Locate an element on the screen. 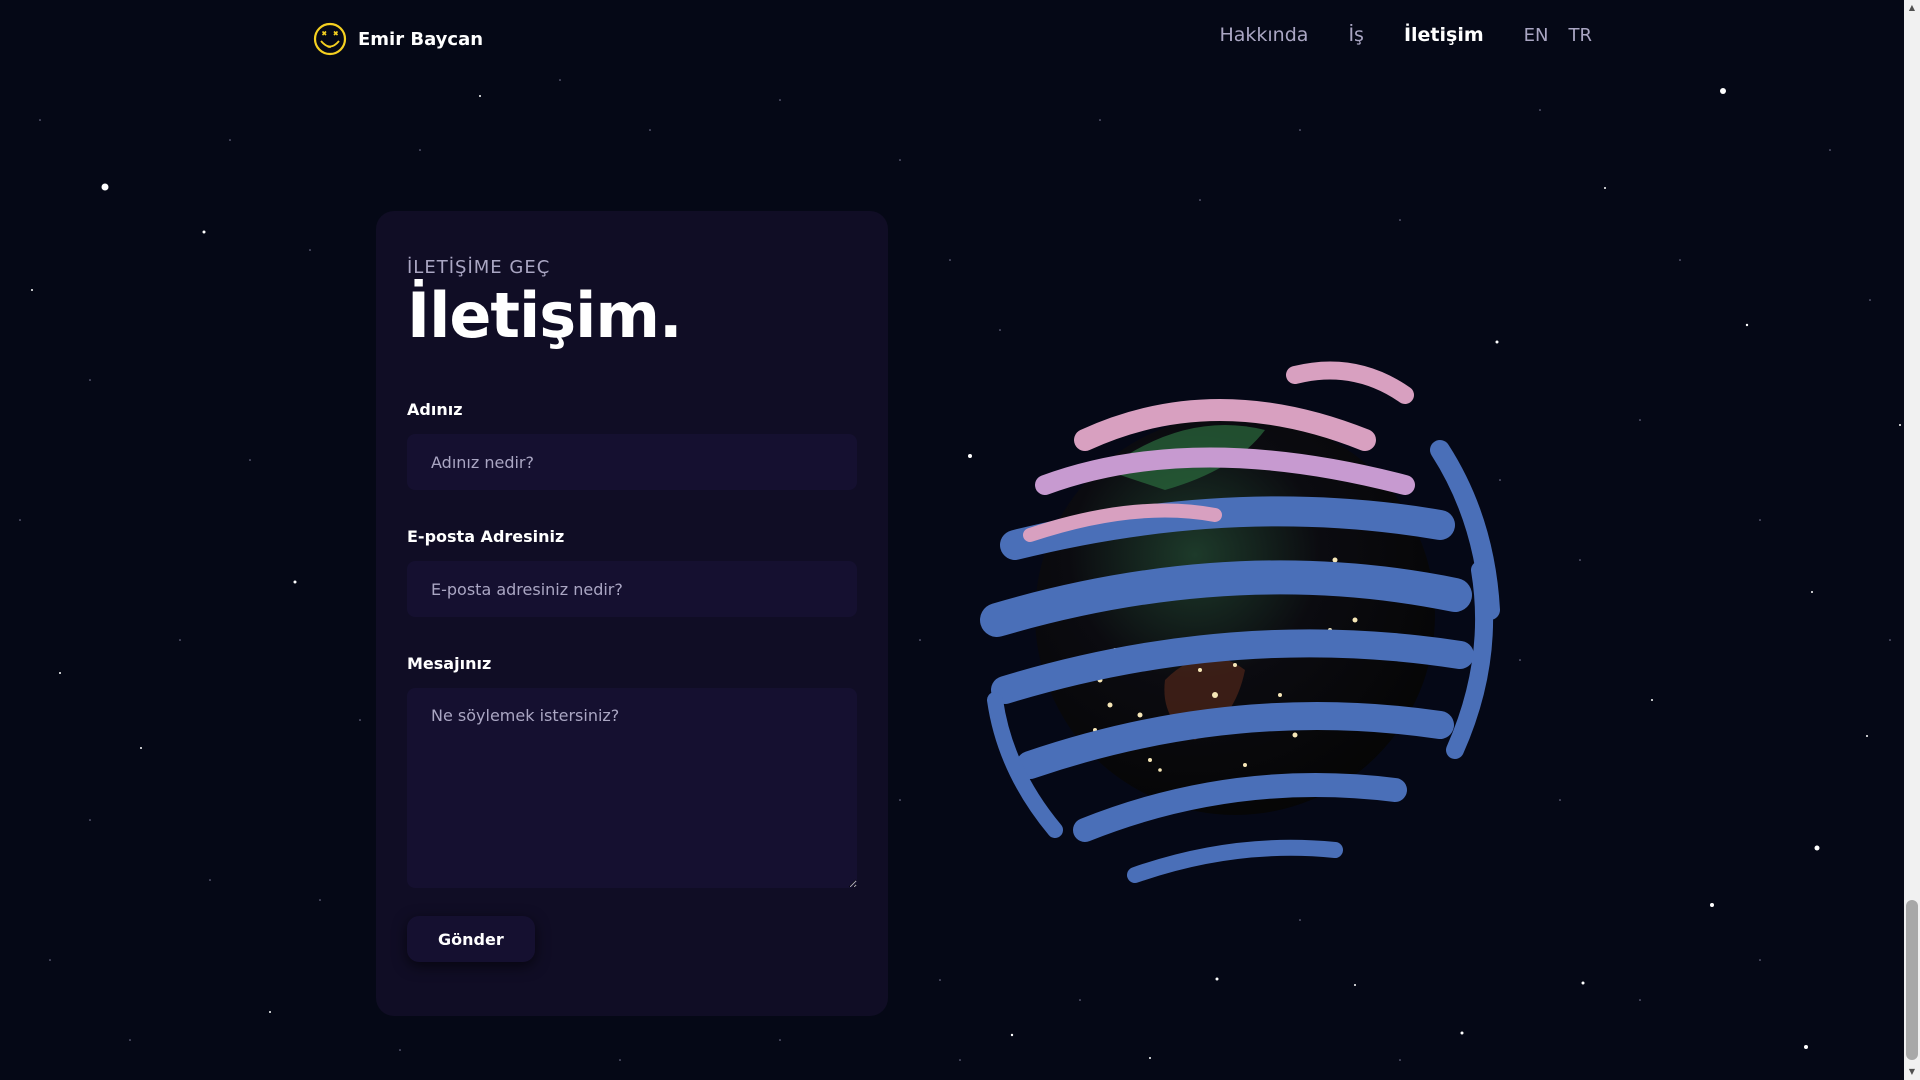 This screenshot has width=1920, height=1080. nav-link-is: İş is located at coordinates (1356, 35).